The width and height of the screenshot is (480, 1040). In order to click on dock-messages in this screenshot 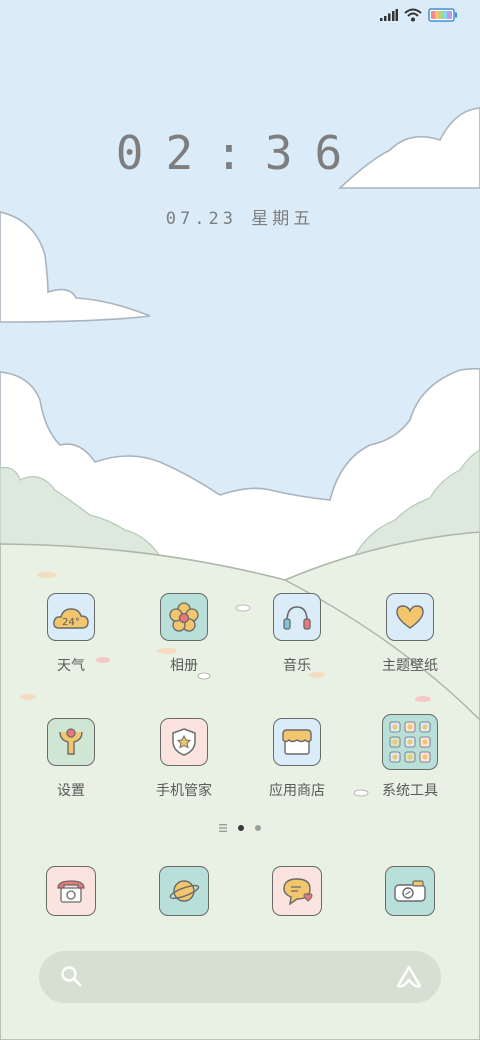, I will do `click(297, 891)`.